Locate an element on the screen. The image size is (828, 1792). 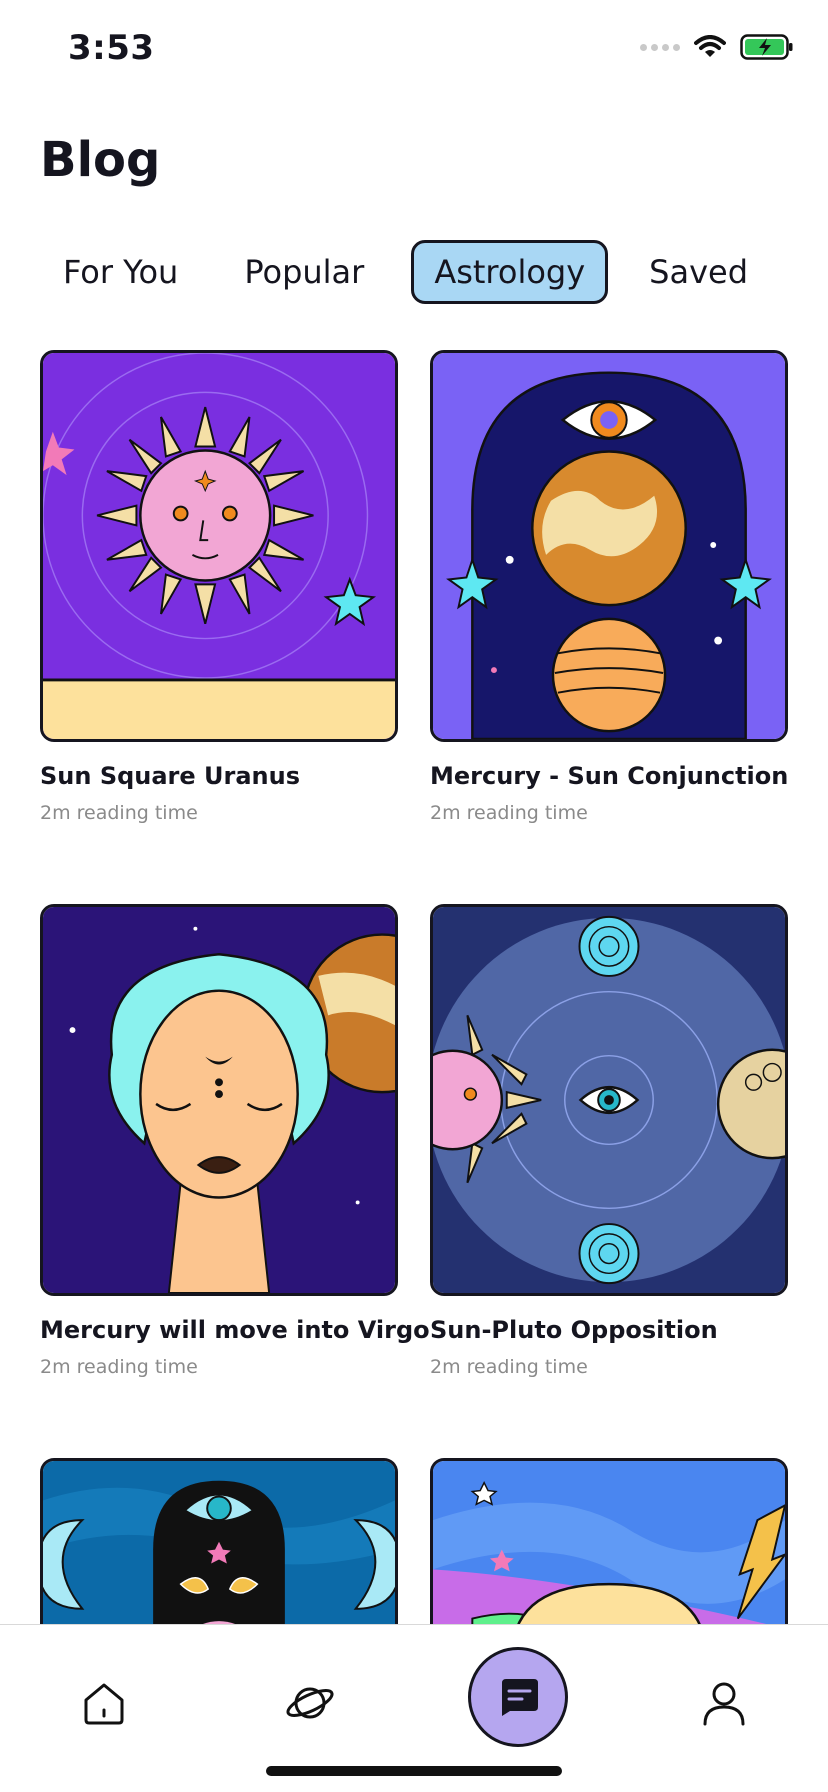
nav-profile is located at coordinates (724, 1703).